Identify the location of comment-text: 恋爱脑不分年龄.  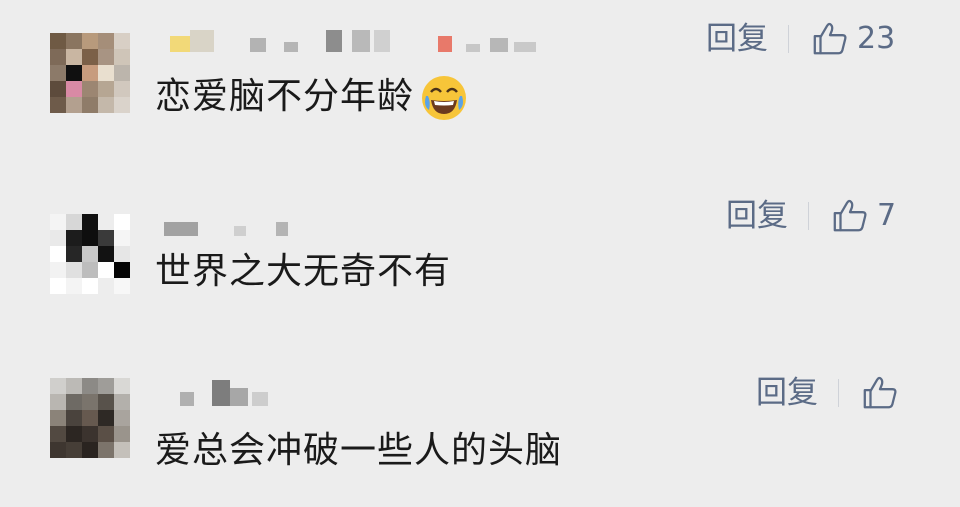
(312, 98).